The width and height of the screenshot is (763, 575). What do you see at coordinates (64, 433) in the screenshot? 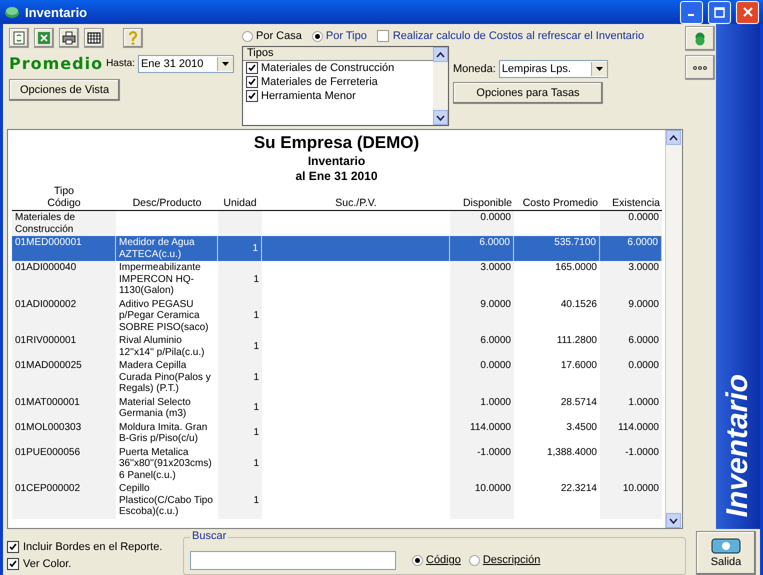
I see `table-cell: 01MOL000303` at bounding box center [64, 433].